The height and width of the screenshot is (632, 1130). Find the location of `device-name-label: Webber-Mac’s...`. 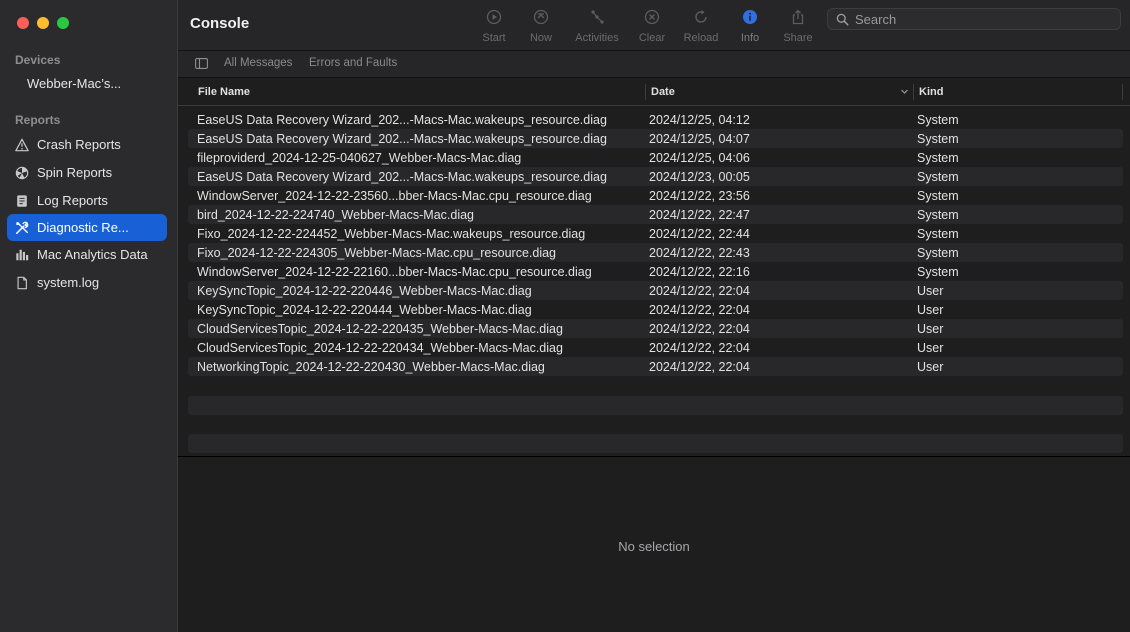

device-name-label: Webber-Mac’s... is located at coordinates (74, 83).